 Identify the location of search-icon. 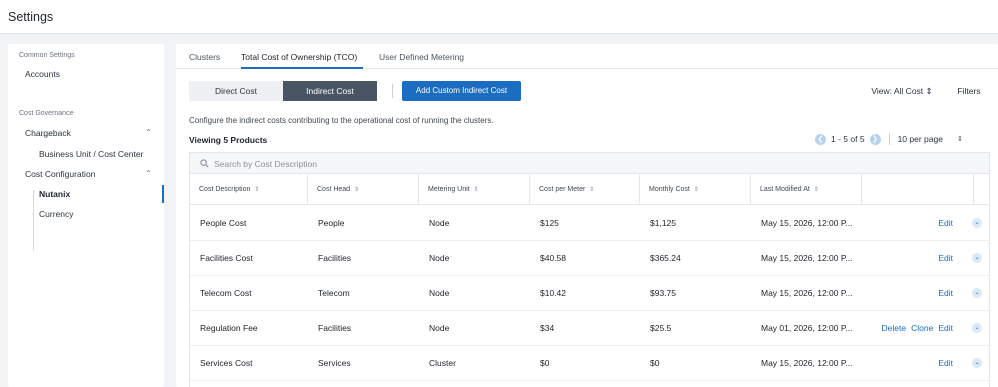
(204, 163).